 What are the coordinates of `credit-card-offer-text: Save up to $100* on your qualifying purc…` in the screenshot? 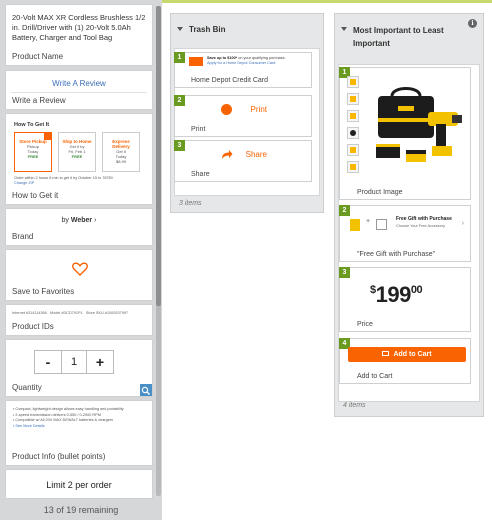 It's located at (246, 60).